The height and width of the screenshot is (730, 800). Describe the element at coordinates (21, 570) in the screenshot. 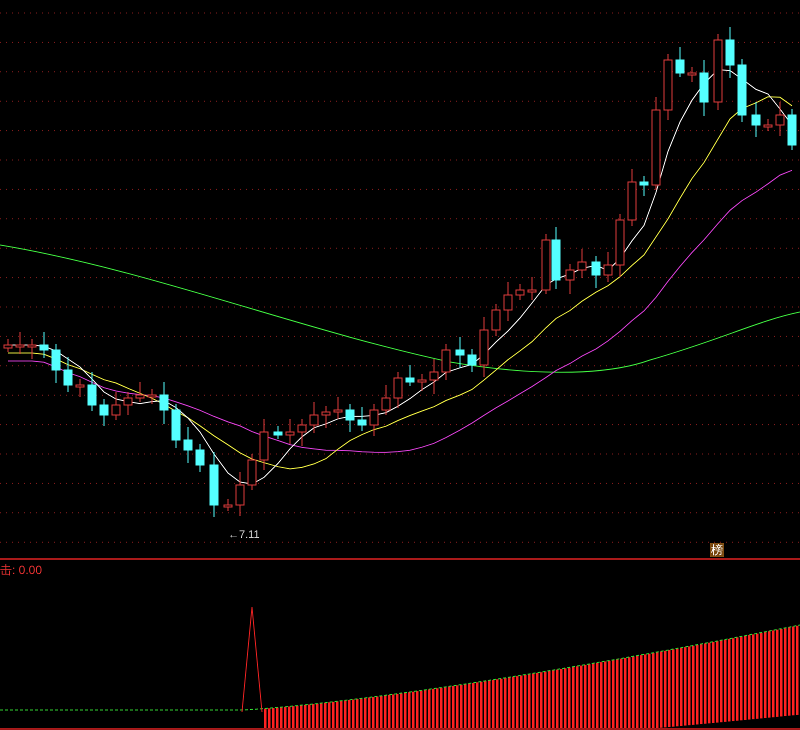

I see `indicator-legend: 击: 0.00` at that location.